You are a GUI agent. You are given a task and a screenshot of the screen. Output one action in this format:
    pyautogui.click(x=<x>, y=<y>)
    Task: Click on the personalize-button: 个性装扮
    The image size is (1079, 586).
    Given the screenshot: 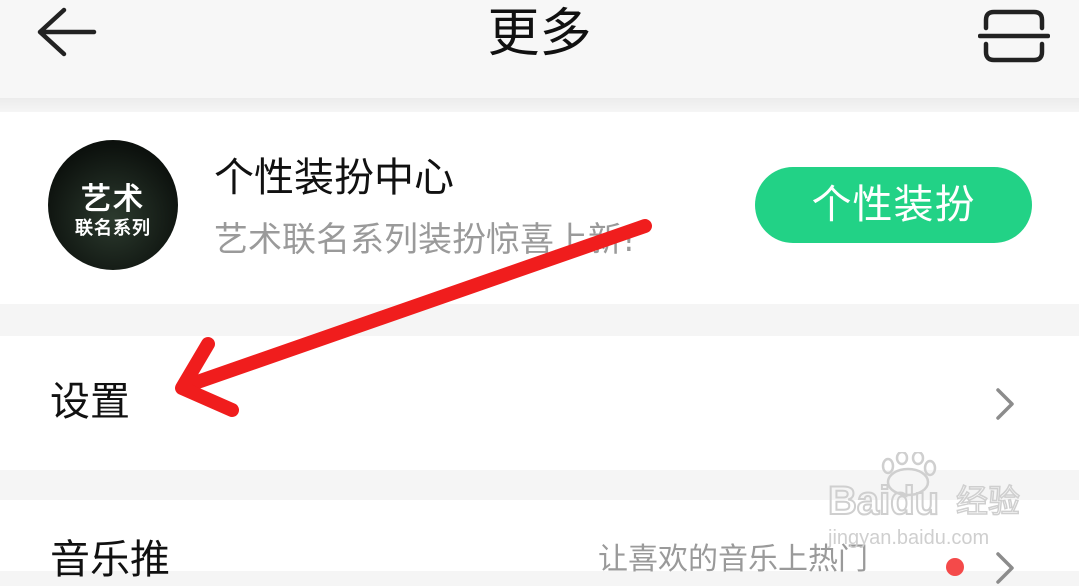 What is the action you would take?
    pyautogui.click(x=893, y=205)
    